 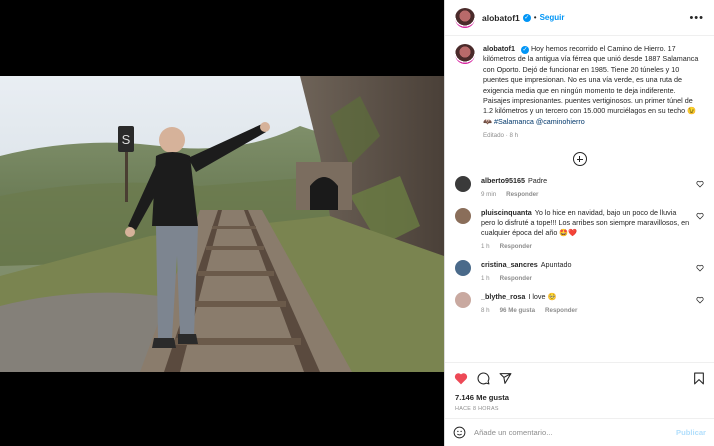 What do you see at coordinates (485, 311) in the screenshot?
I see `comment-time: 8 h` at bounding box center [485, 311].